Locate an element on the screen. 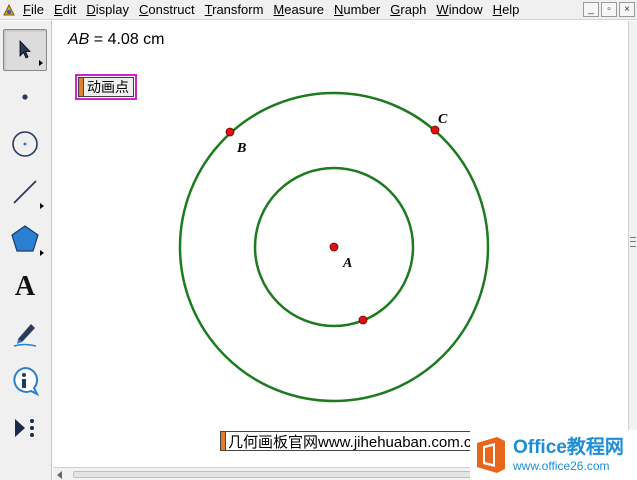 Image resolution: width=637 pixels, height=480 pixels. info-icon is located at coordinates (26, 381).